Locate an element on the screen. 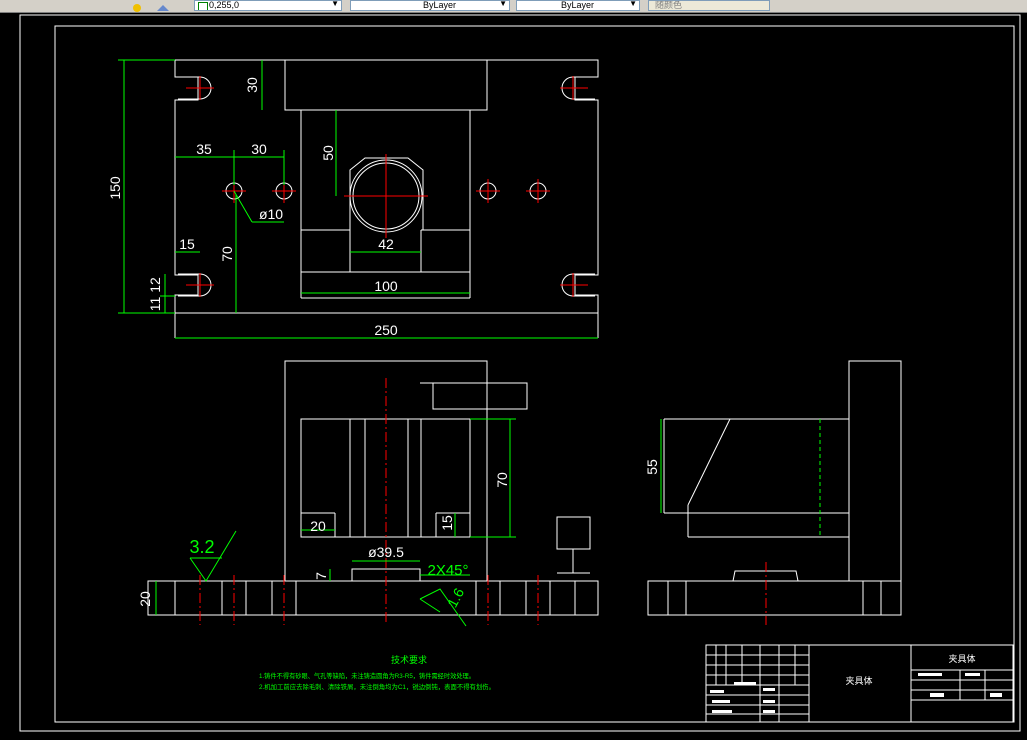 This screenshot has width=1027, height=740. dim-top-50: 50 is located at coordinates (328, 153).